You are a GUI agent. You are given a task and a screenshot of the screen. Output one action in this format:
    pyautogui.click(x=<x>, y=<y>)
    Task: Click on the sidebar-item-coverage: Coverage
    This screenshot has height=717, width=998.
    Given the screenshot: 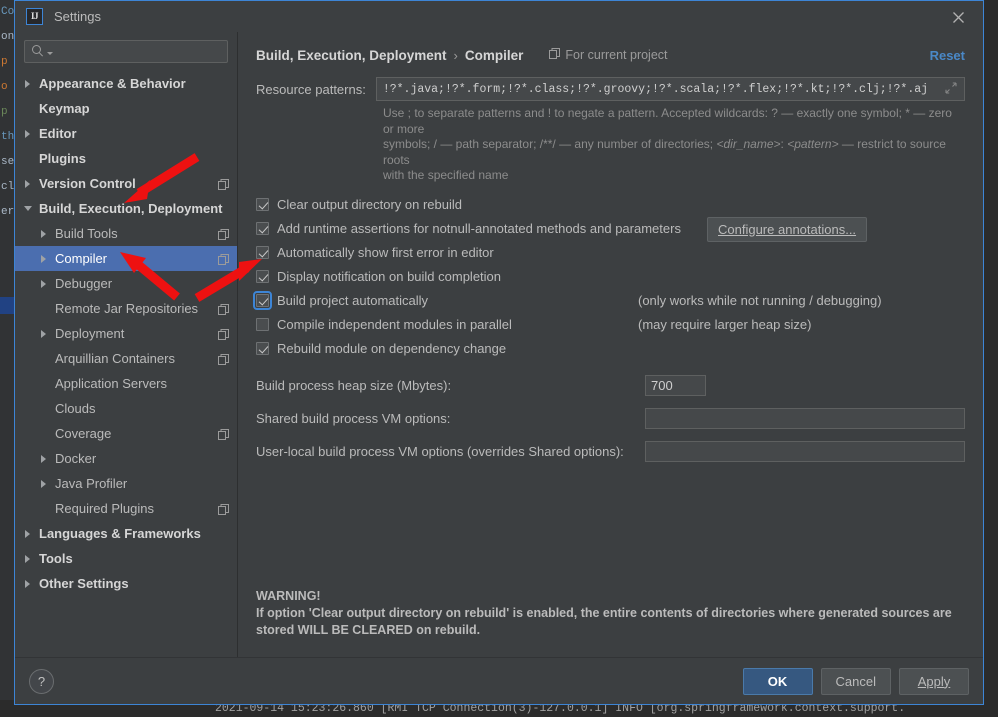 What is the action you would take?
    pyautogui.click(x=126, y=433)
    